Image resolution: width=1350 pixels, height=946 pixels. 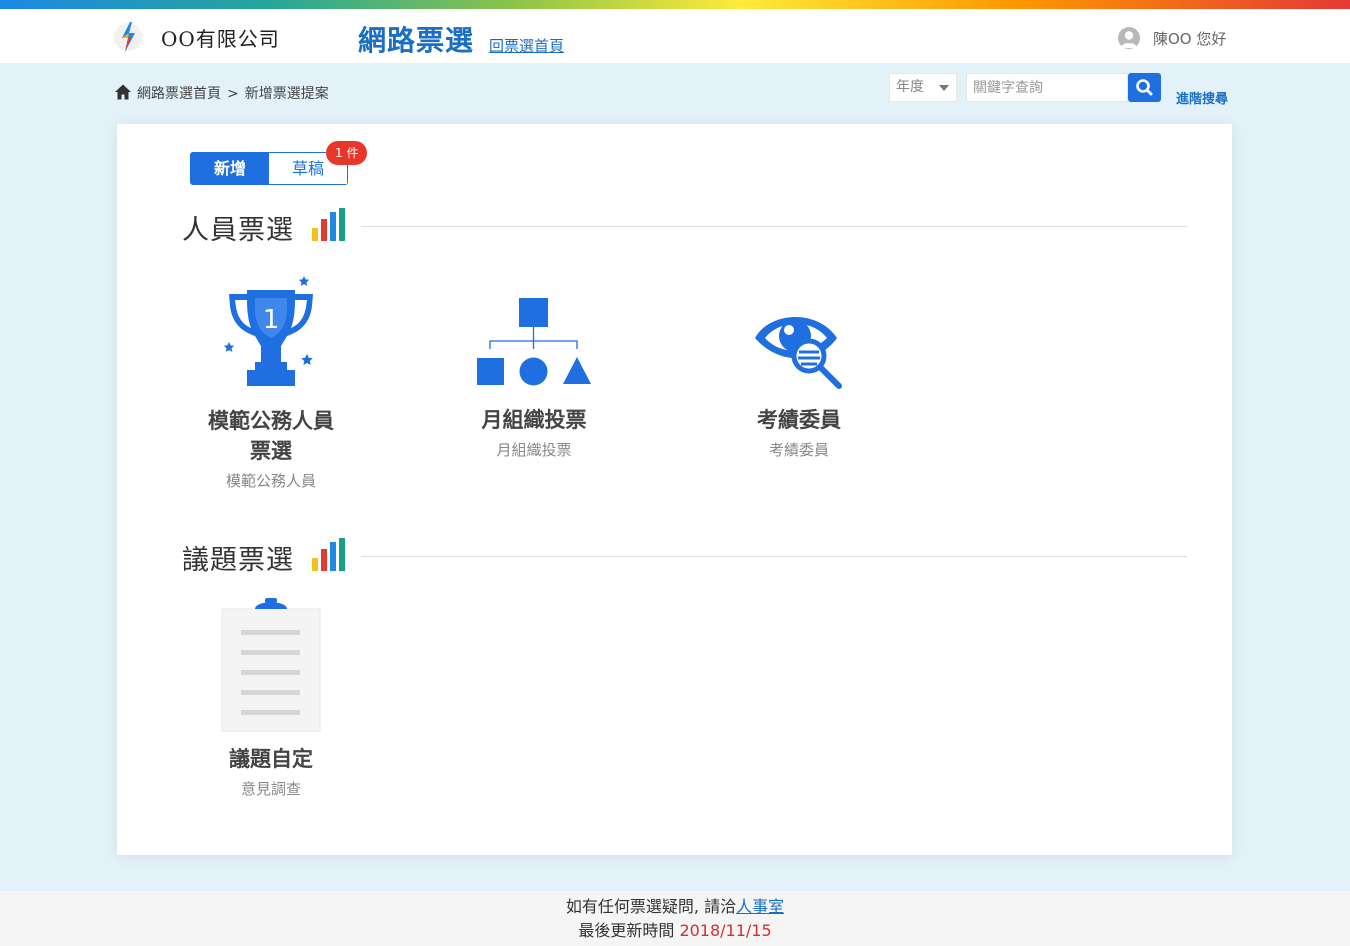 I want to click on search-icon, so click(x=1144, y=87).